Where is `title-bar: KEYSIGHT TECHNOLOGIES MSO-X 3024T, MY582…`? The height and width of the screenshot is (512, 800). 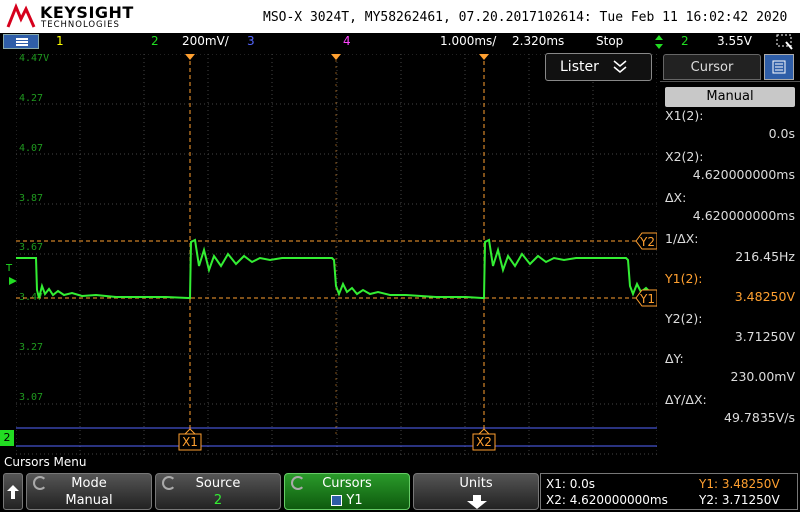
title-bar: KEYSIGHT TECHNOLOGIES MSO-X 3024T, MY582… is located at coordinates (400, 16).